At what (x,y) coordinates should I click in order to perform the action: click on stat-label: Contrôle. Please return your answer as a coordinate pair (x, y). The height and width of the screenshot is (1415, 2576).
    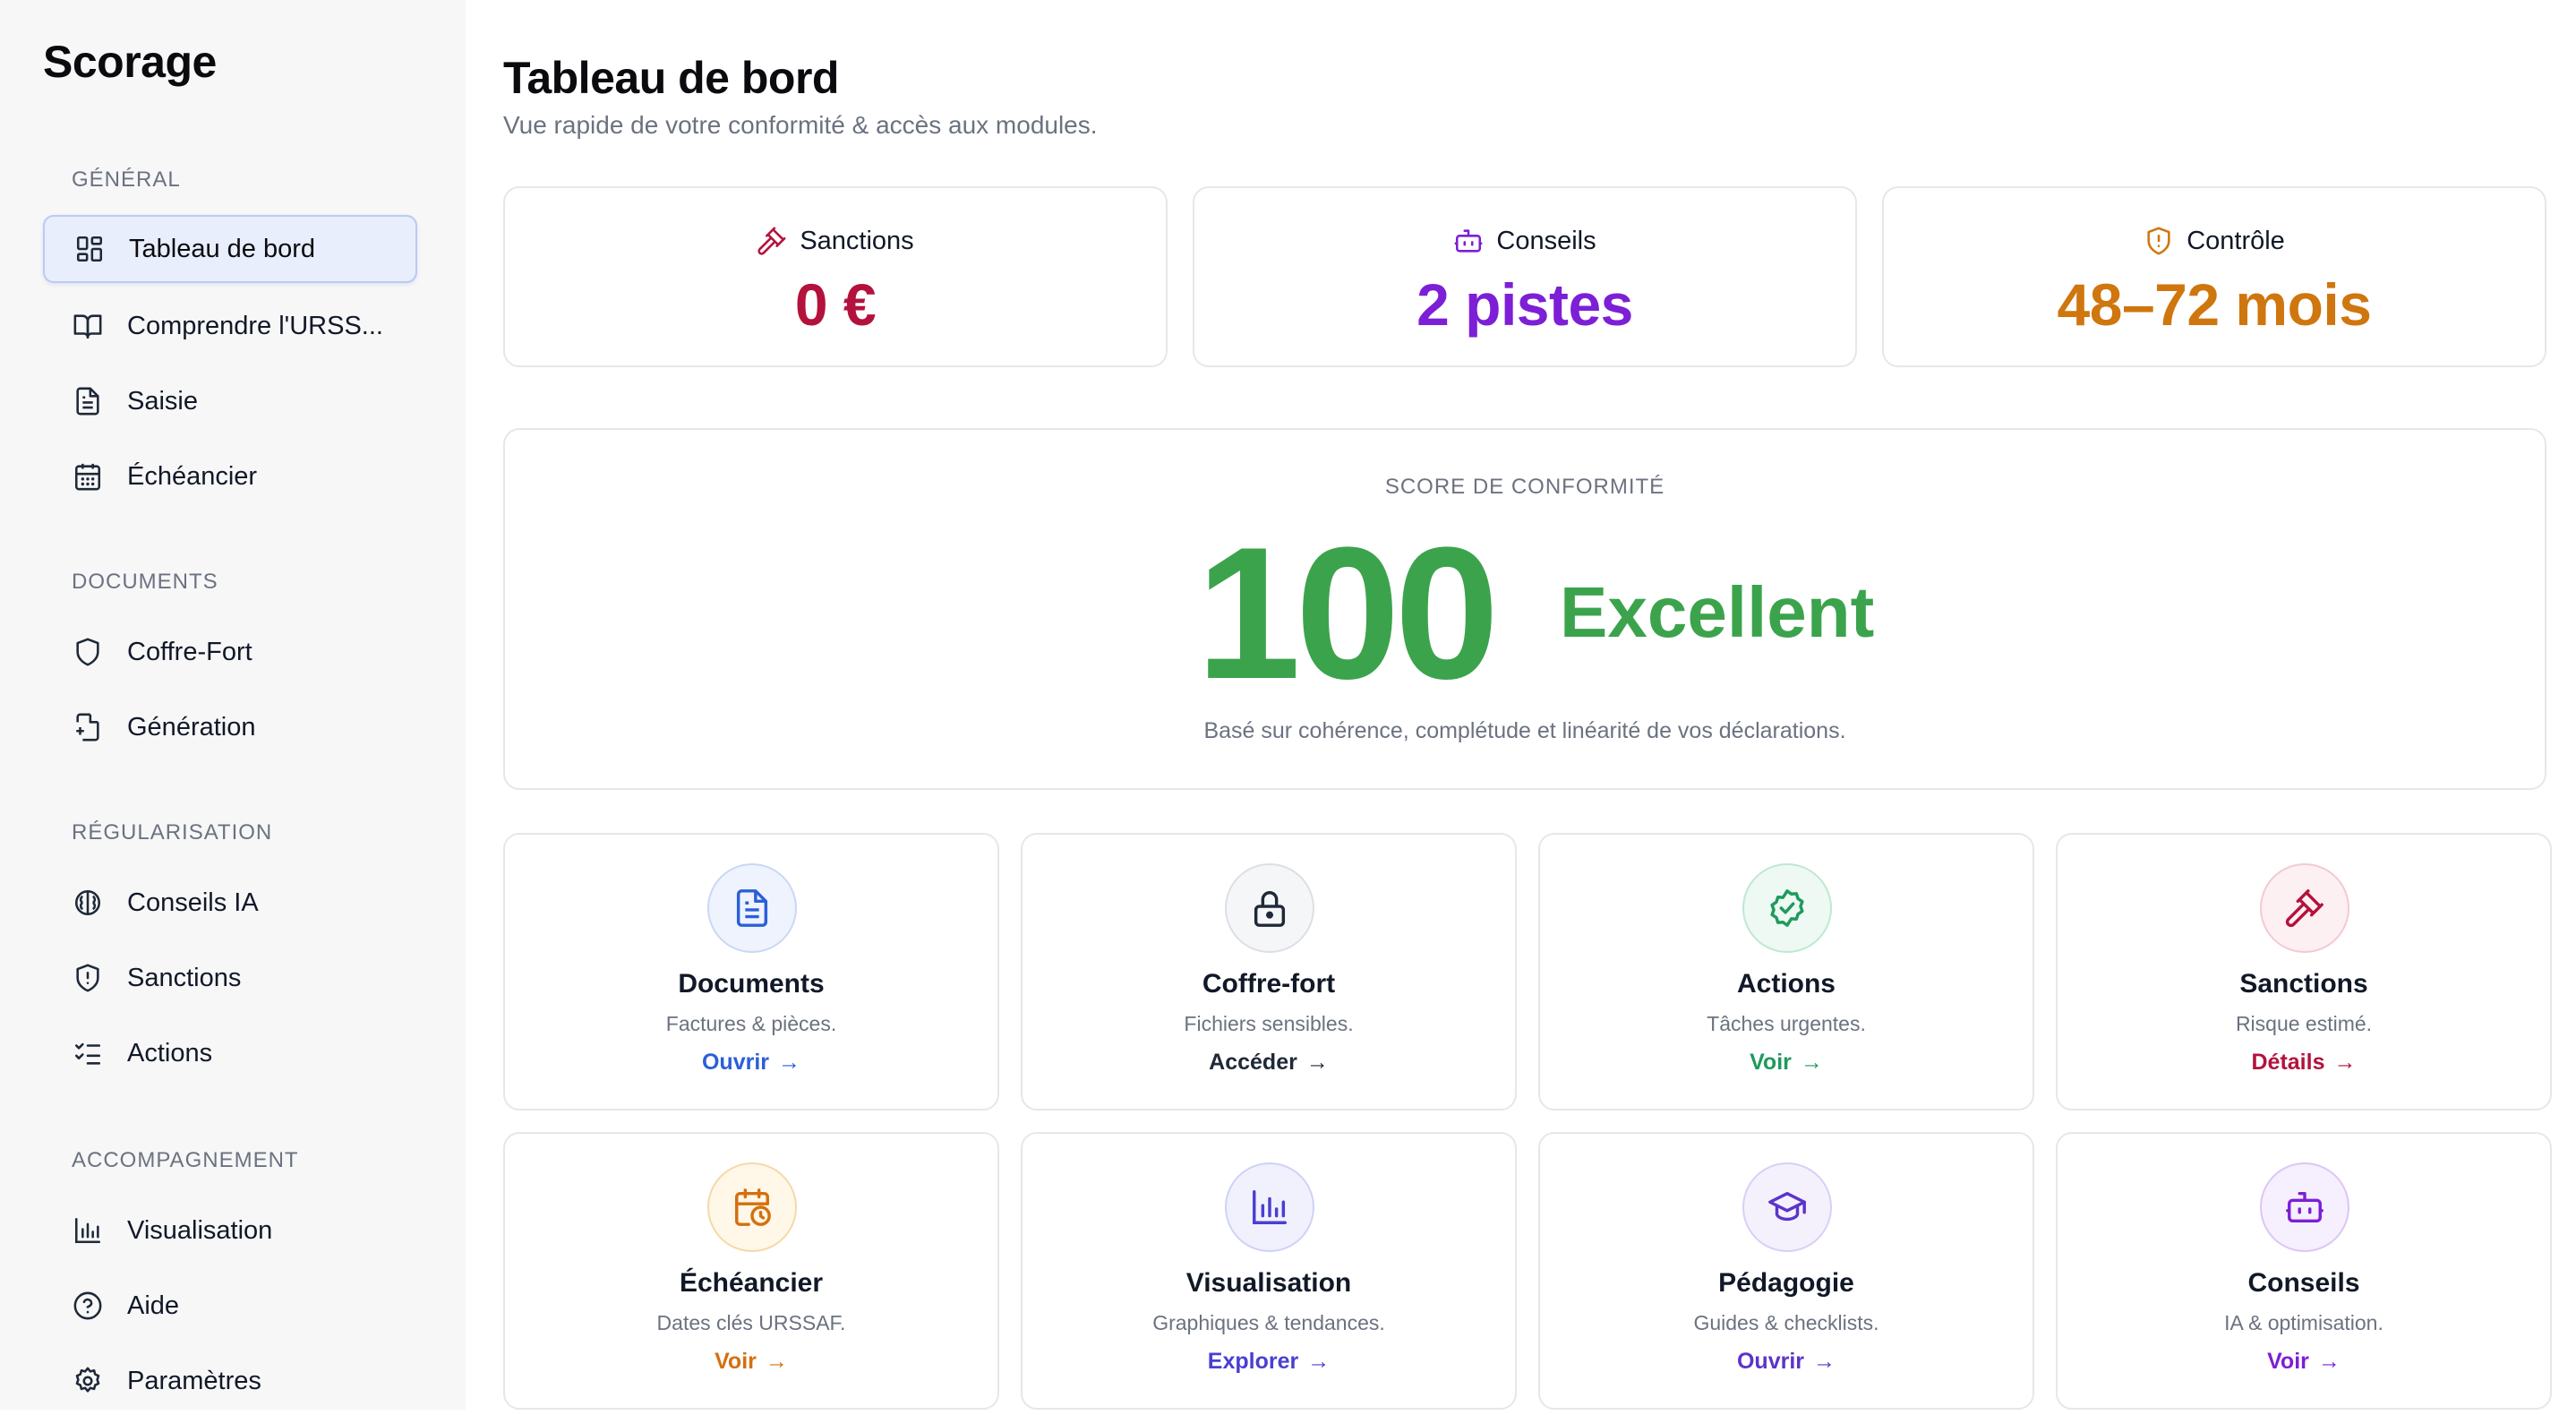
    Looking at the image, I should click on (2236, 240).